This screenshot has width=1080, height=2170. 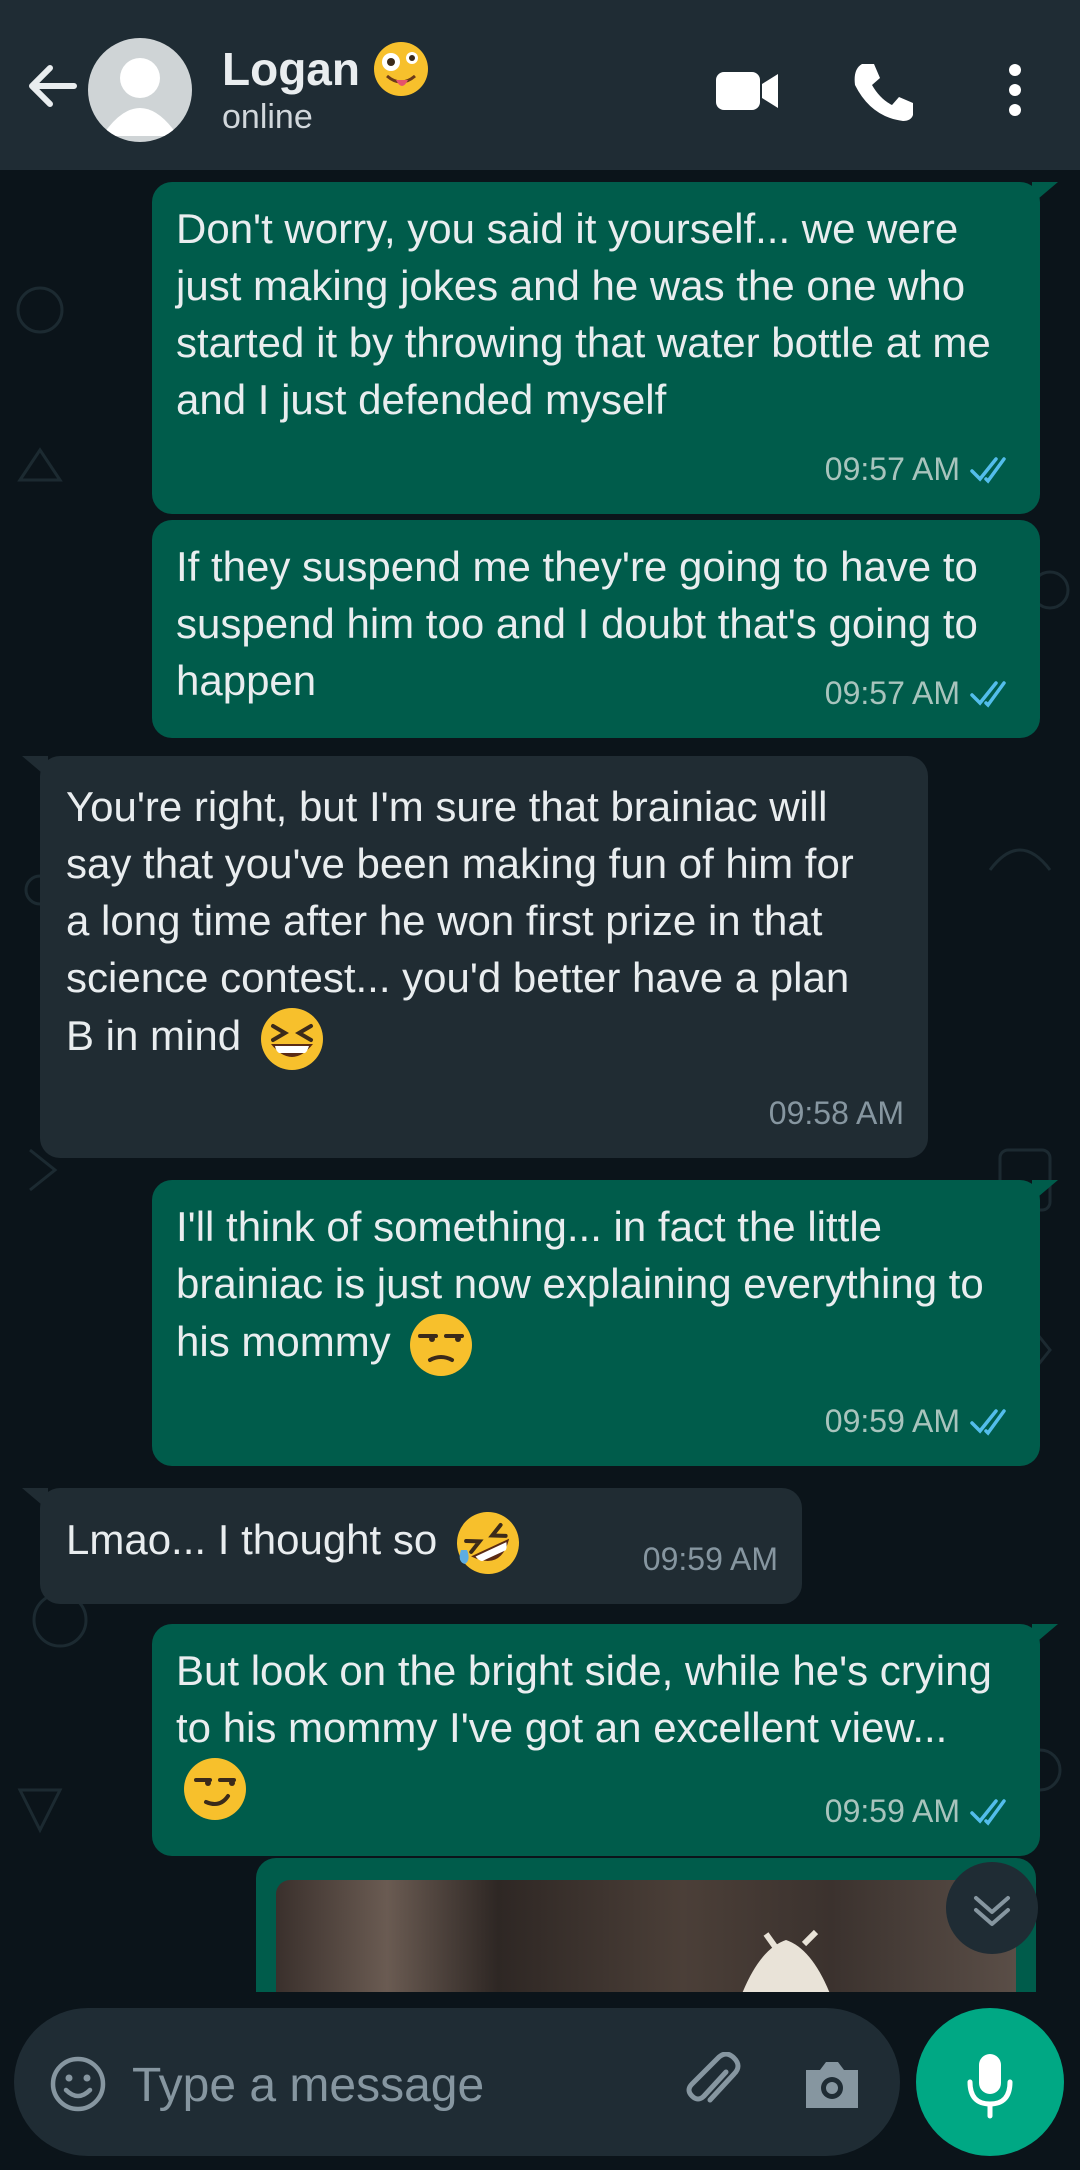 What do you see at coordinates (308, 2085) in the screenshot?
I see `message-input: Type a message` at bounding box center [308, 2085].